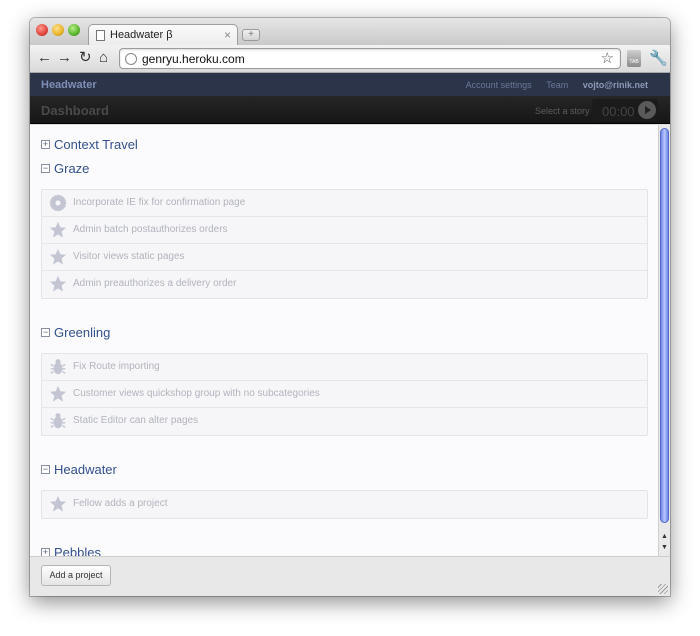 This screenshot has width=700, height=636. I want to click on scroll-thumb, so click(664, 325).